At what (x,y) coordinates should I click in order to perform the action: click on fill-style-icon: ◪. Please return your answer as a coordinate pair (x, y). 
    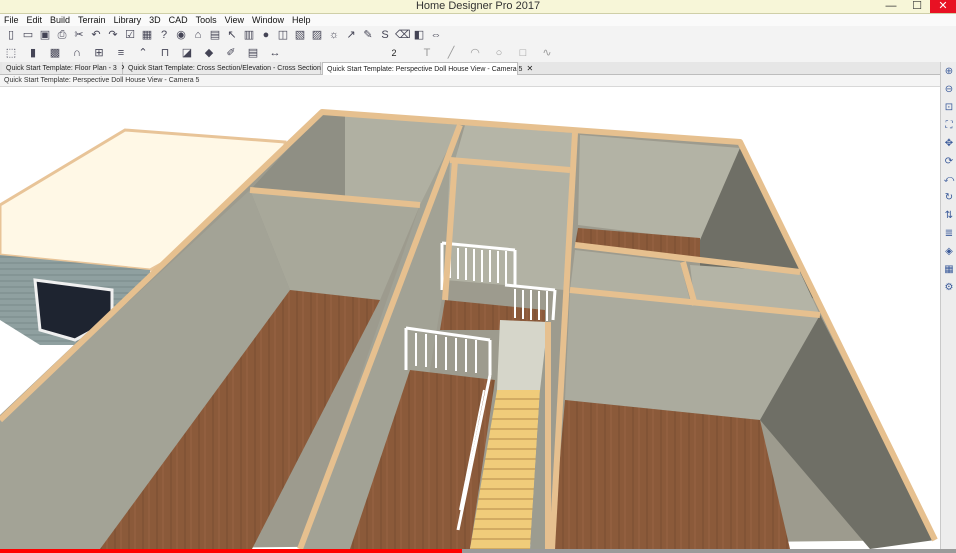
    Looking at the image, I should click on (187, 53).